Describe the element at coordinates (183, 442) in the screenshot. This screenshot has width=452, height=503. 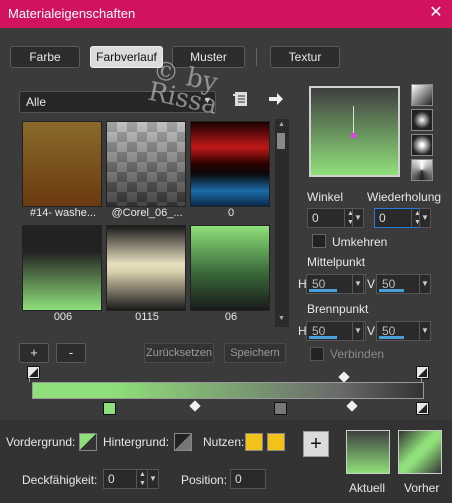
I see `background-swatch` at that location.